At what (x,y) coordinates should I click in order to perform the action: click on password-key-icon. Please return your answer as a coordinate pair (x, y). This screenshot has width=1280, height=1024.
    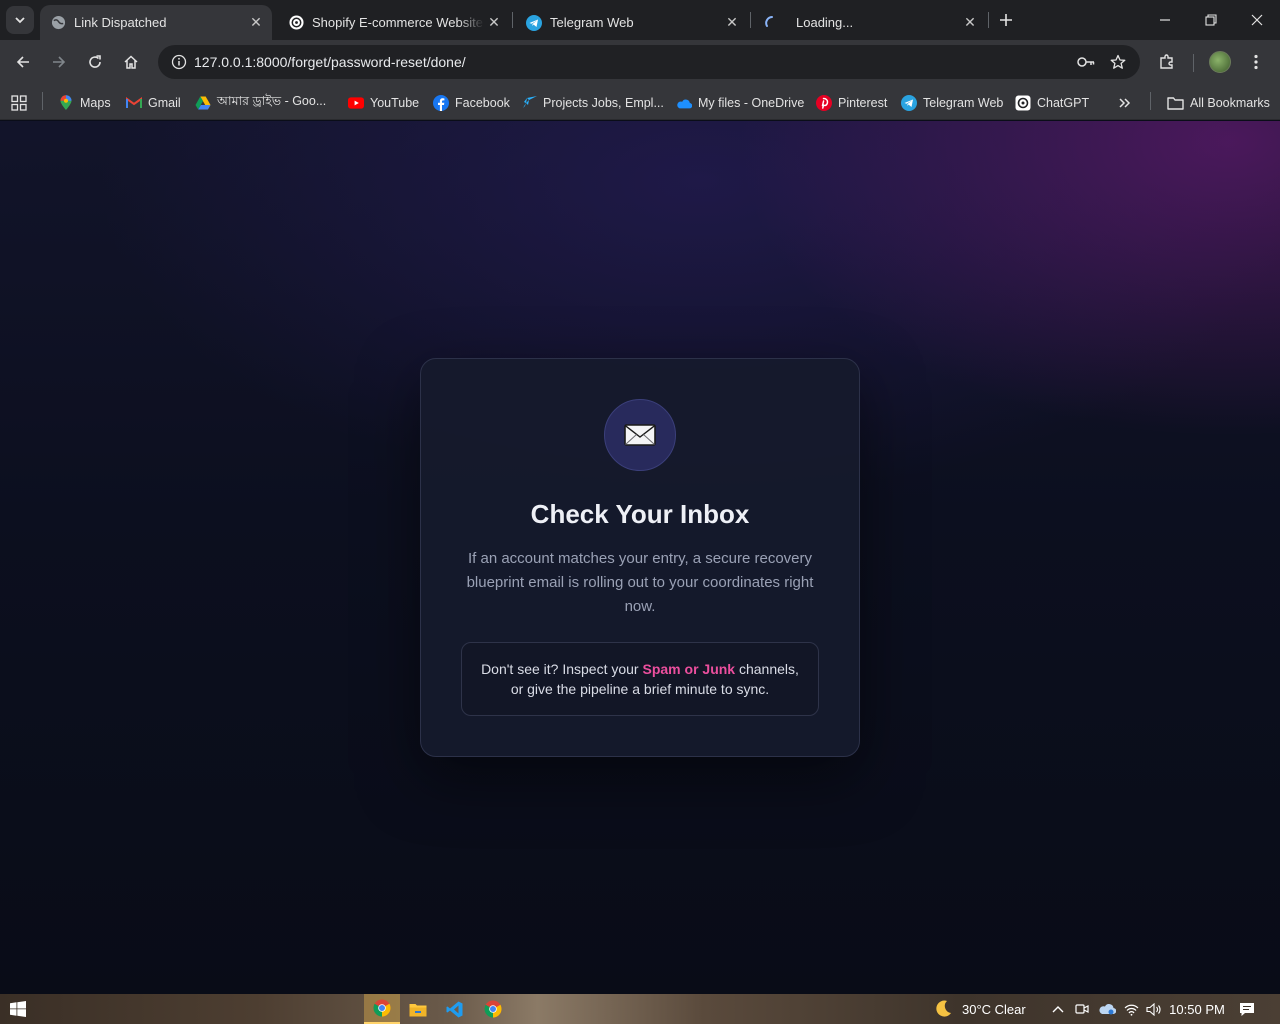
    Looking at the image, I should click on (1086, 62).